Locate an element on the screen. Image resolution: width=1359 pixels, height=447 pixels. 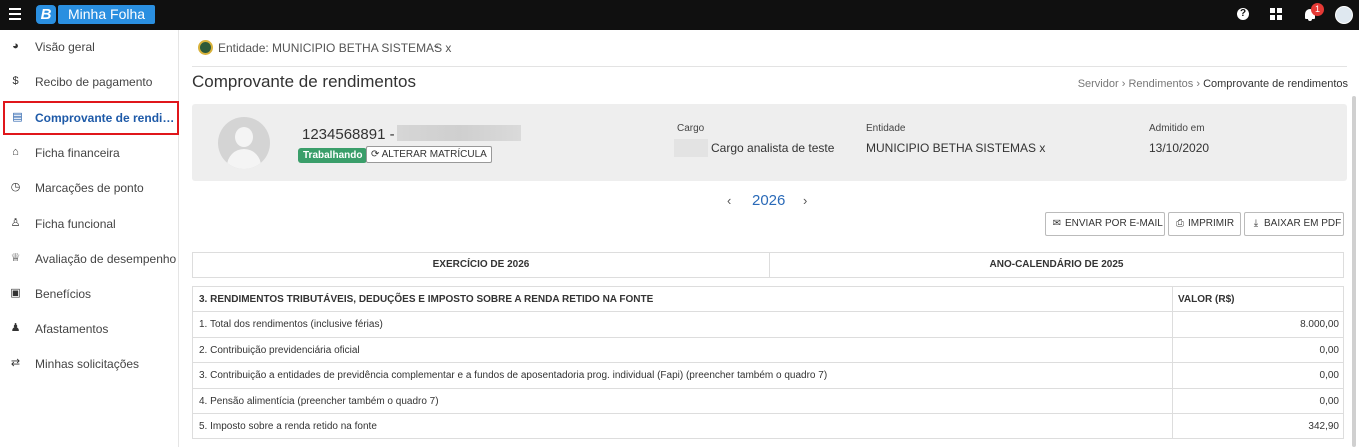
sidebar-item-beneficios: ▣ Benefícios is located at coordinates (89, 294).